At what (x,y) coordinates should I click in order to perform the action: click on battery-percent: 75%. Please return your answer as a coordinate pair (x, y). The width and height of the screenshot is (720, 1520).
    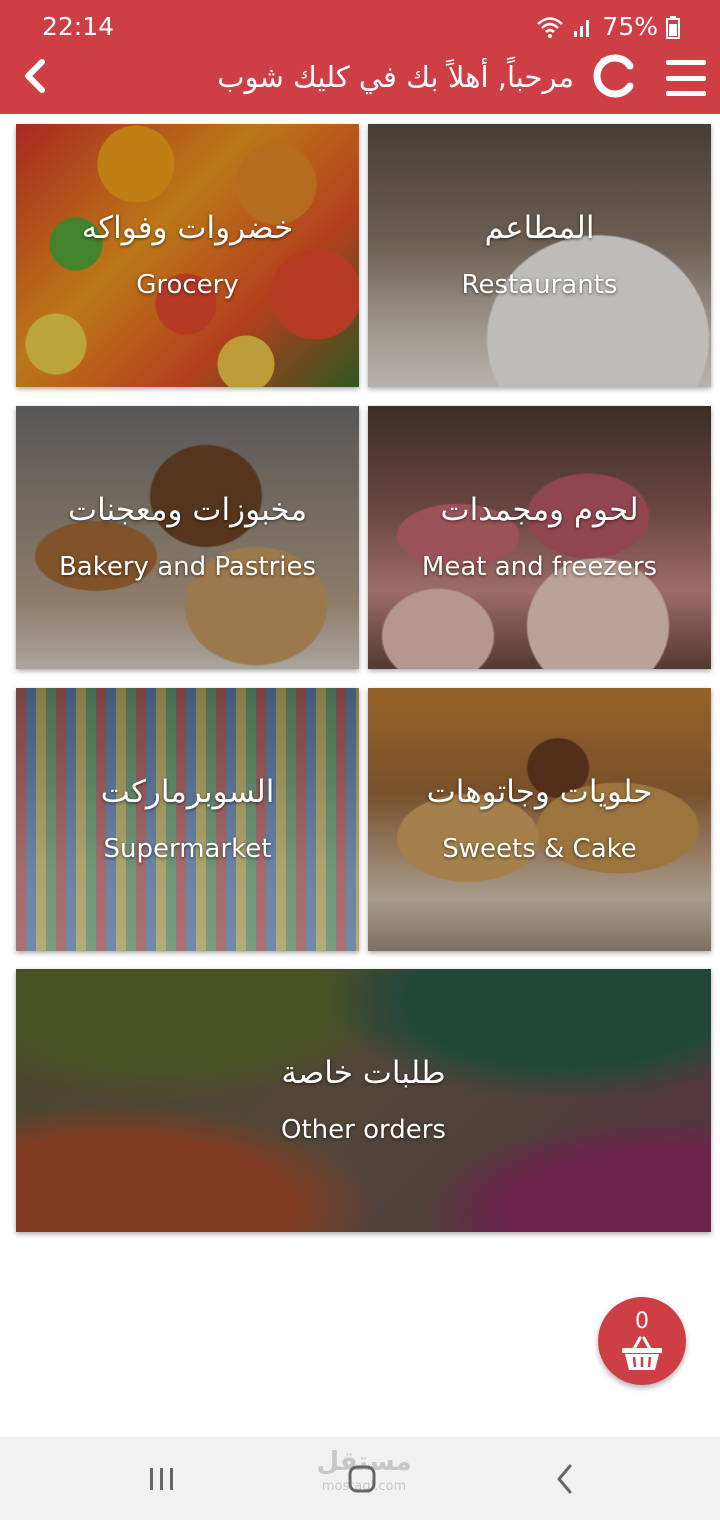
    Looking at the image, I should click on (630, 26).